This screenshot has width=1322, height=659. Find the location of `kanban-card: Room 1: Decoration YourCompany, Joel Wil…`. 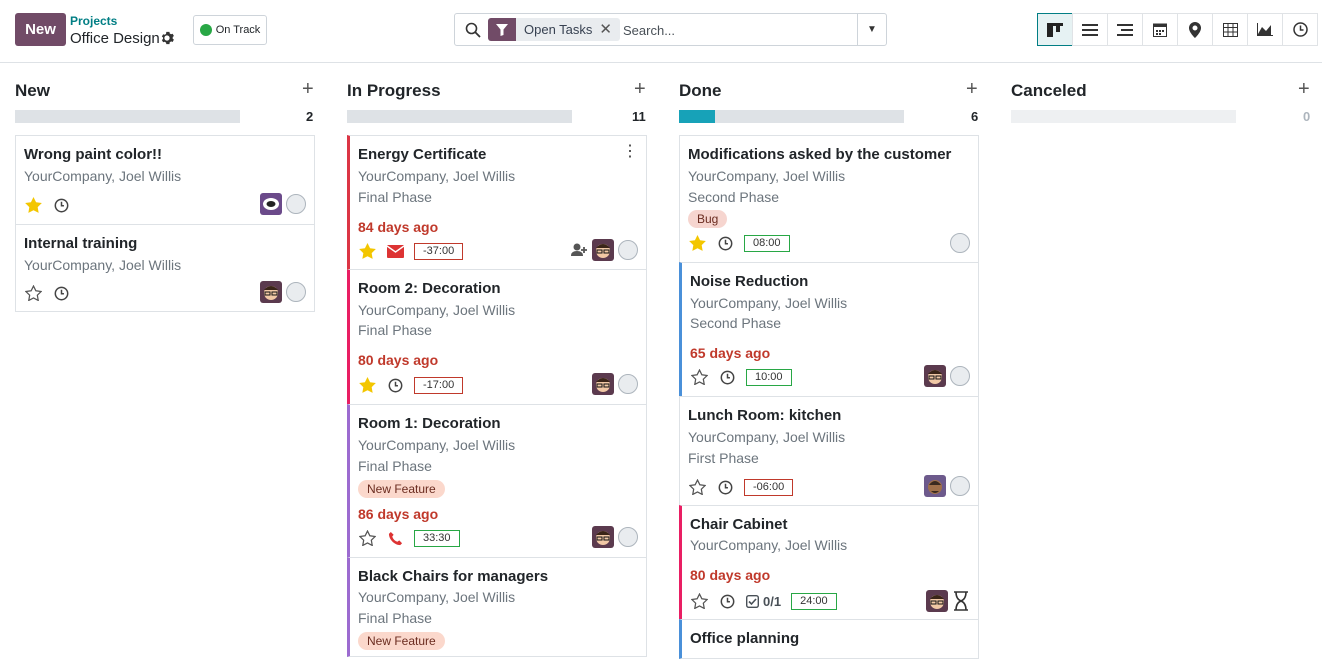

kanban-card: Room 1: Decoration YourCompany, Joel Wil… is located at coordinates (497, 481).